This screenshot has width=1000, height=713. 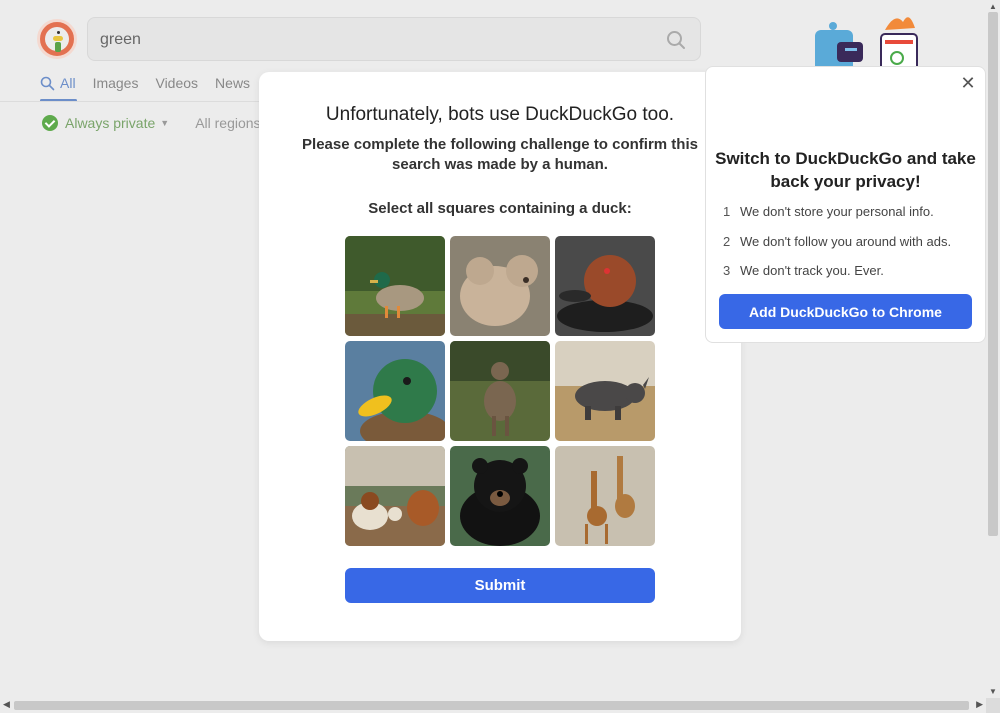 What do you see at coordinates (6, 704) in the screenshot?
I see `scroll-left-icon: ◀` at bounding box center [6, 704].